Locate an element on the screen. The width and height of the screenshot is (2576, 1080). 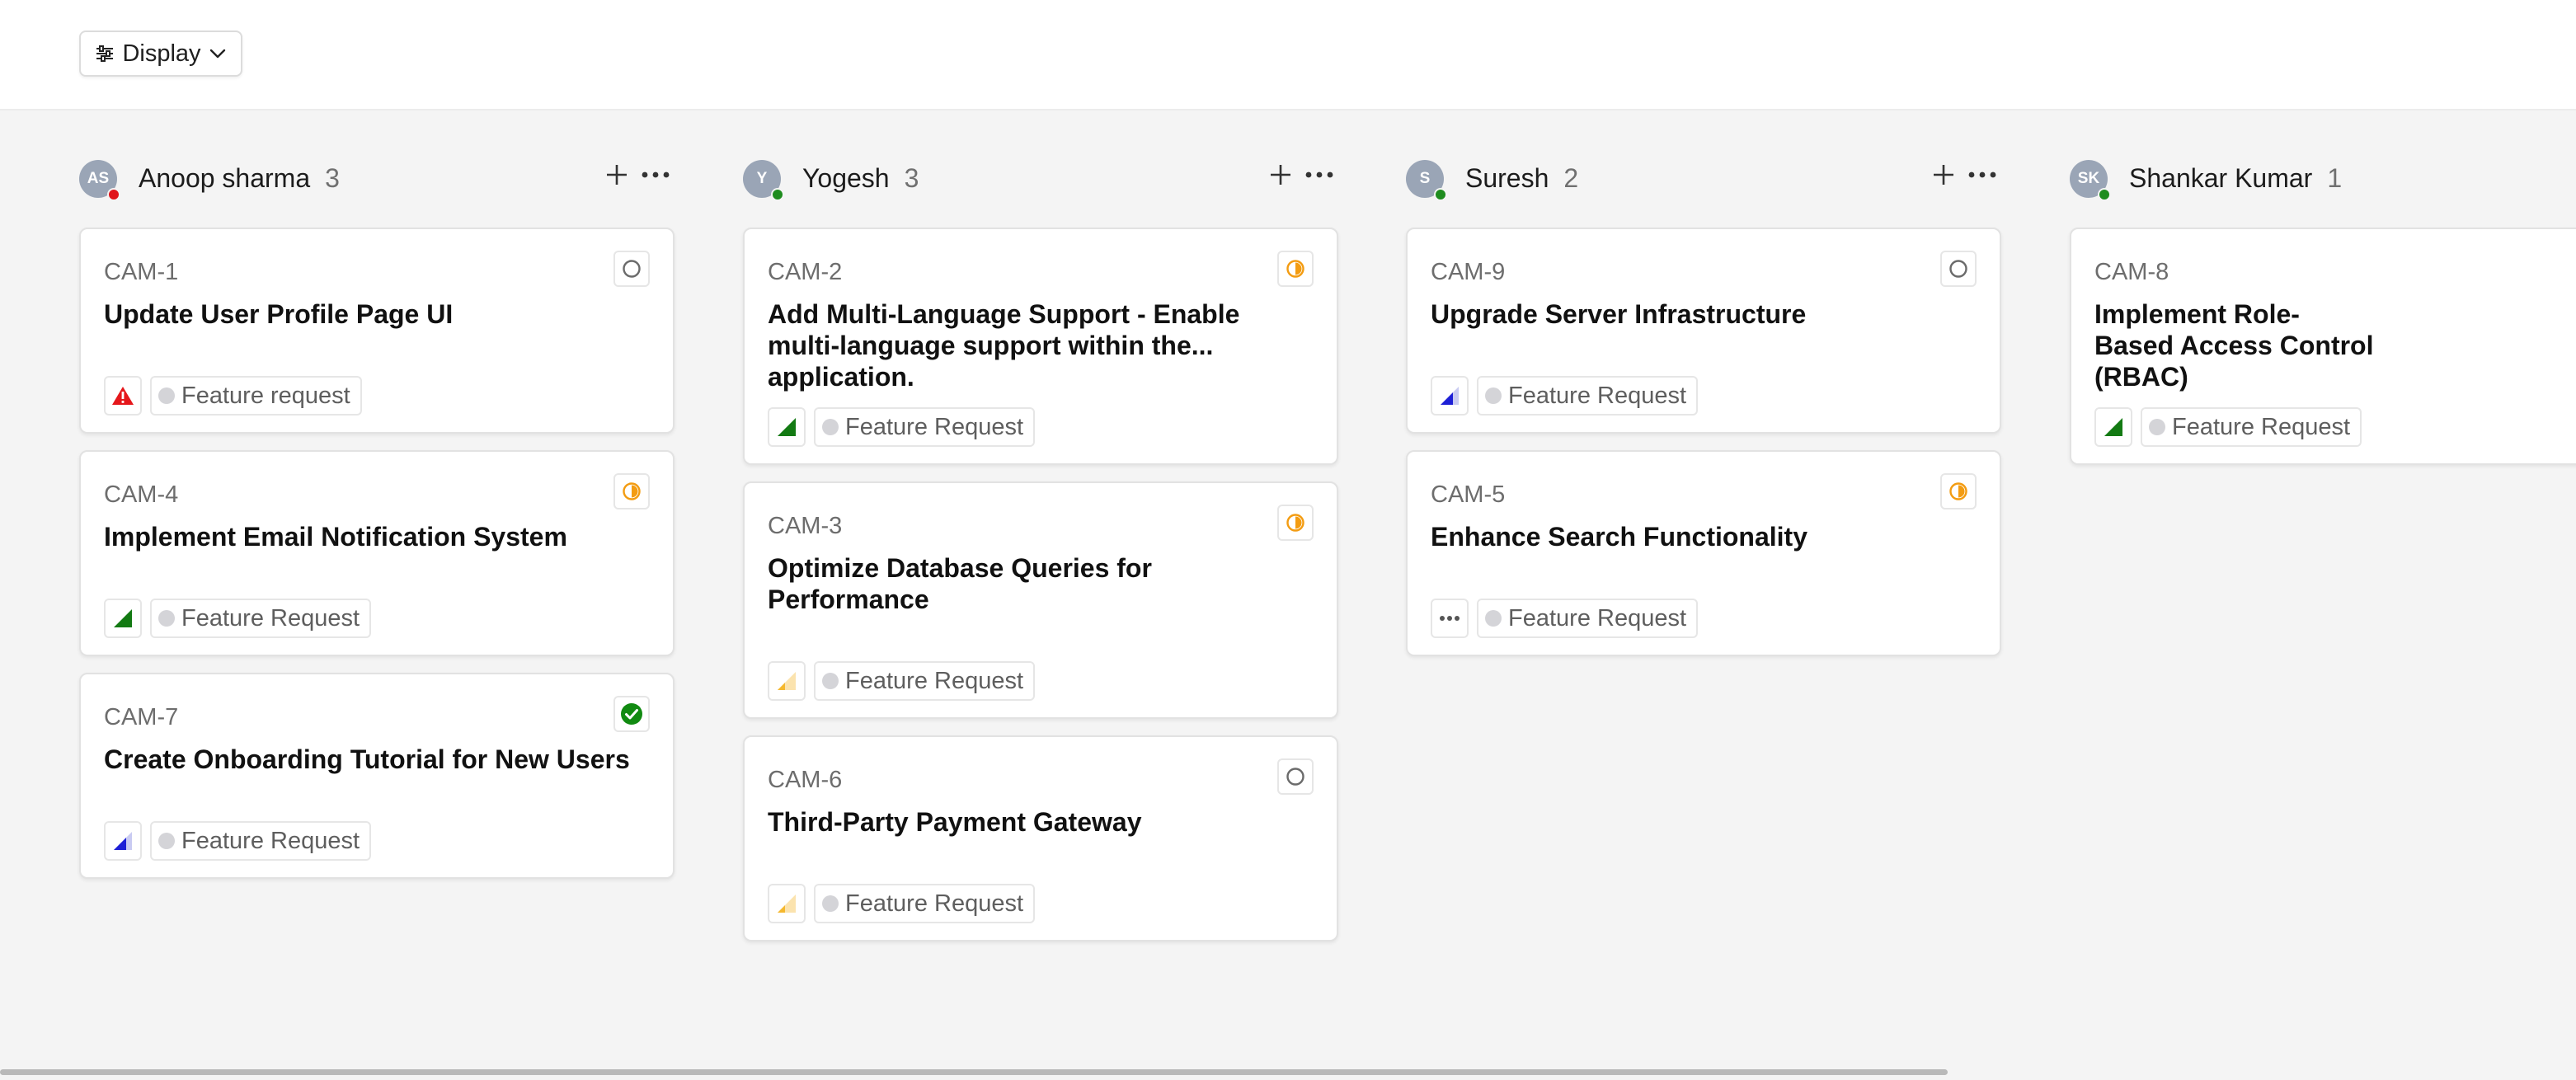
display-button-label: Display is located at coordinates (161, 53).